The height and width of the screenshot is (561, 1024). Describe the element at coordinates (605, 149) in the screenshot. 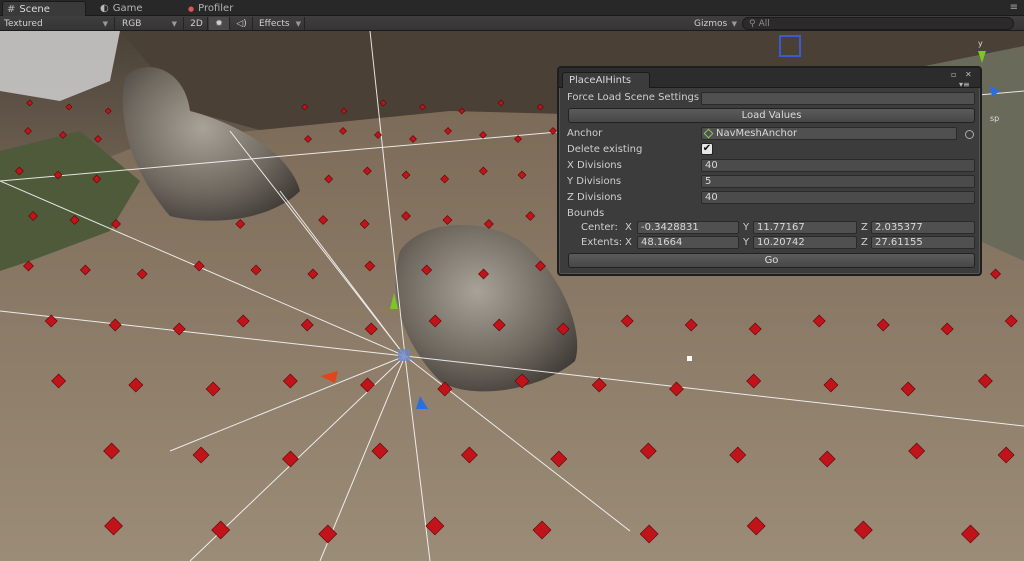

I see `delete-existing-label: Delete existing` at that location.